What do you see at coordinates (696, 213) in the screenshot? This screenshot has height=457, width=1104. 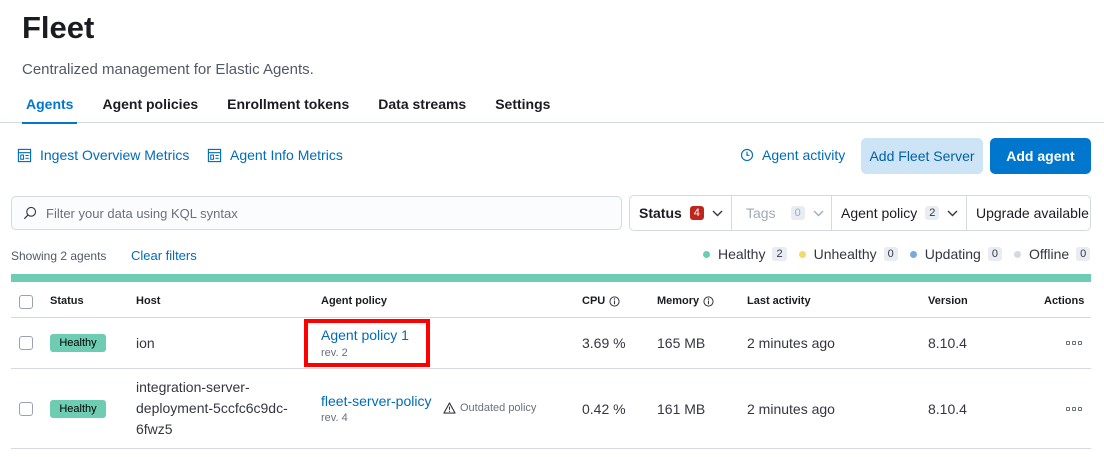 I see `status-filter-count: 4` at bounding box center [696, 213].